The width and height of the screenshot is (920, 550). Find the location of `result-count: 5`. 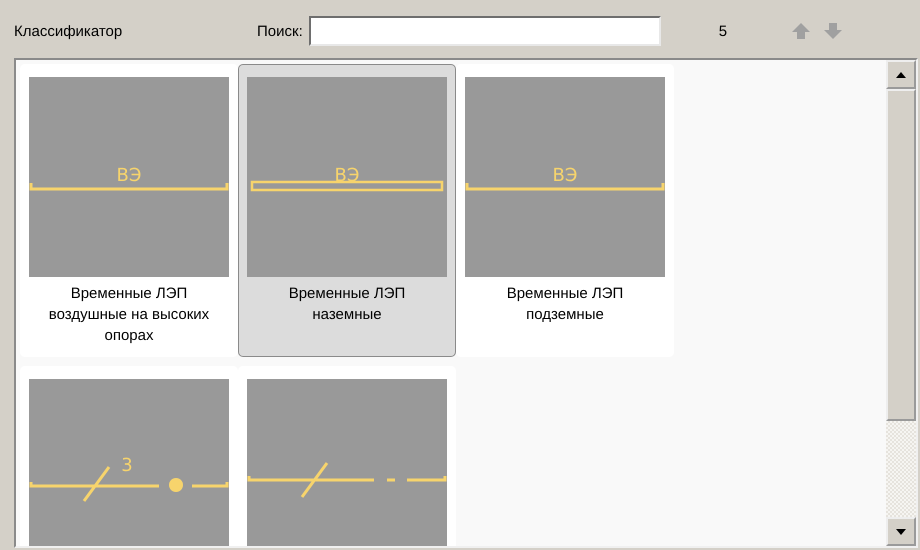

result-count: 5 is located at coordinates (723, 31).